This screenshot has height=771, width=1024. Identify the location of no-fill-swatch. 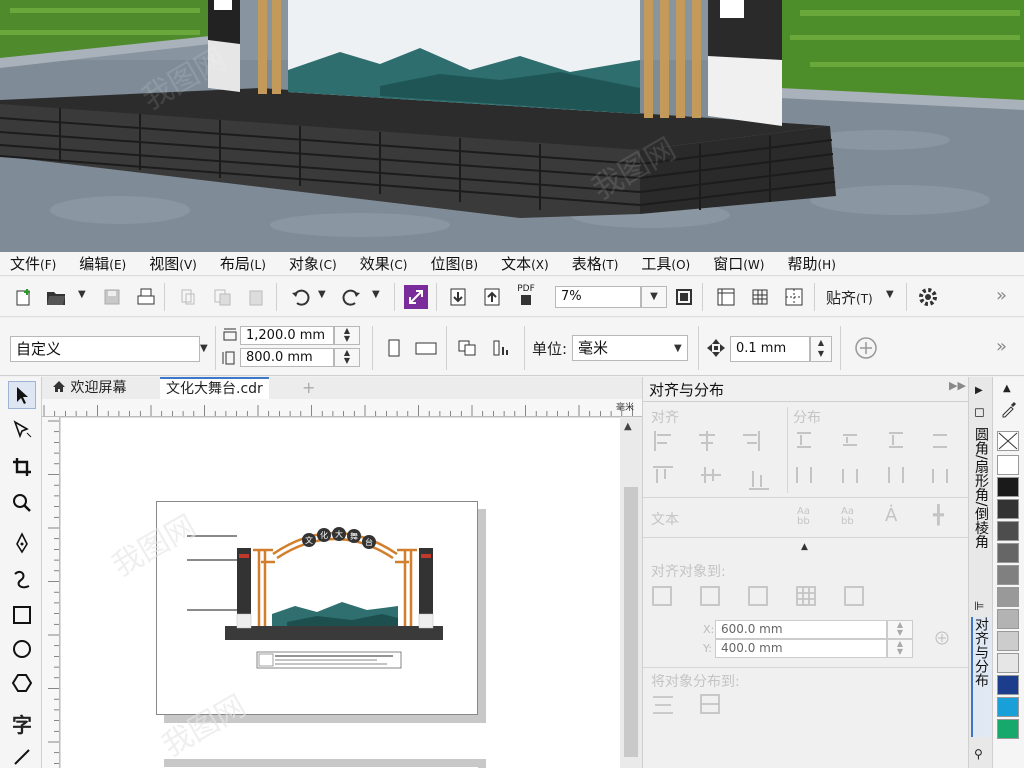
(1008, 441).